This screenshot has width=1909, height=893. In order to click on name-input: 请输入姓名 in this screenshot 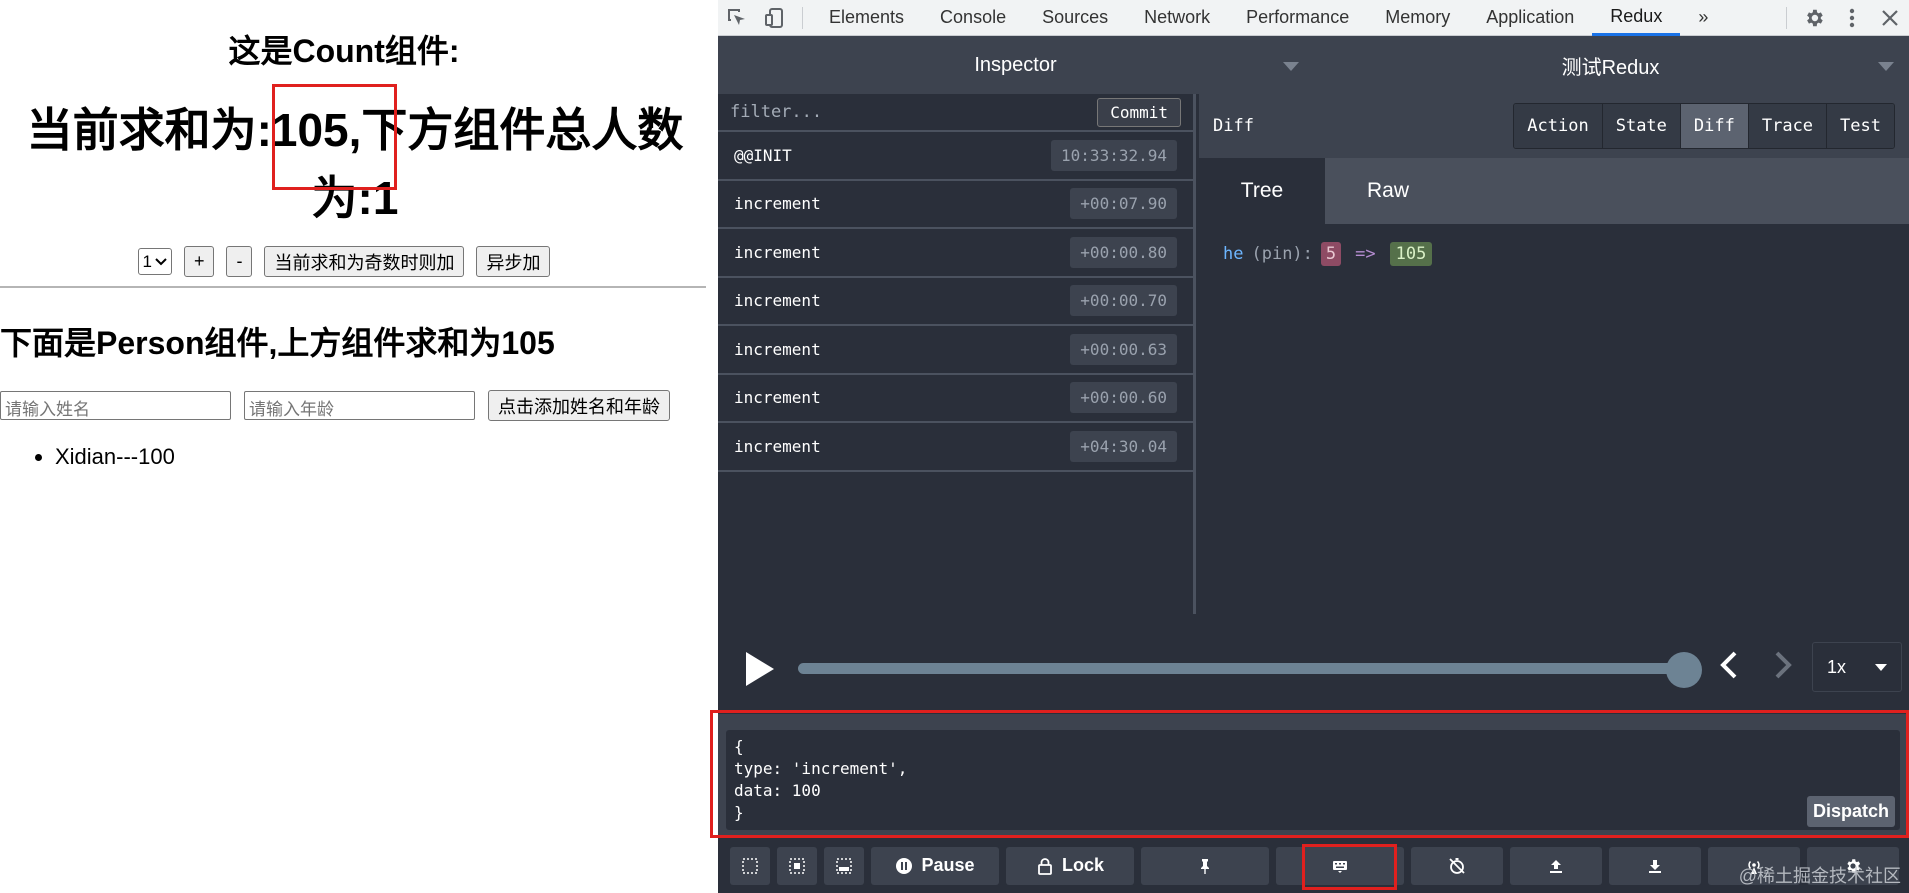, I will do `click(115, 405)`.